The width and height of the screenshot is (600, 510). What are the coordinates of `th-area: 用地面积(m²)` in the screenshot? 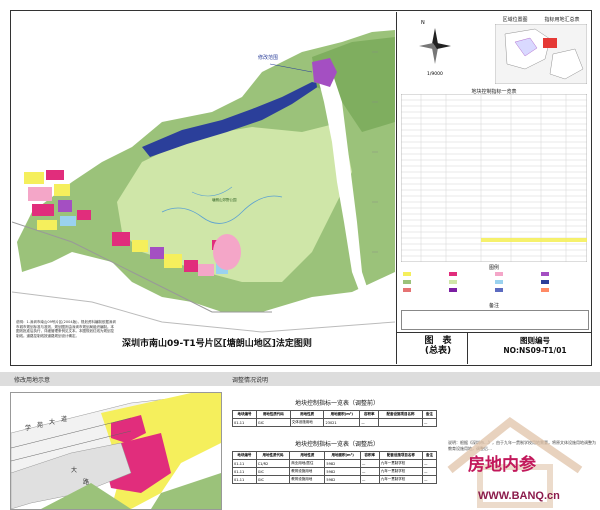 It's located at (342, 414).